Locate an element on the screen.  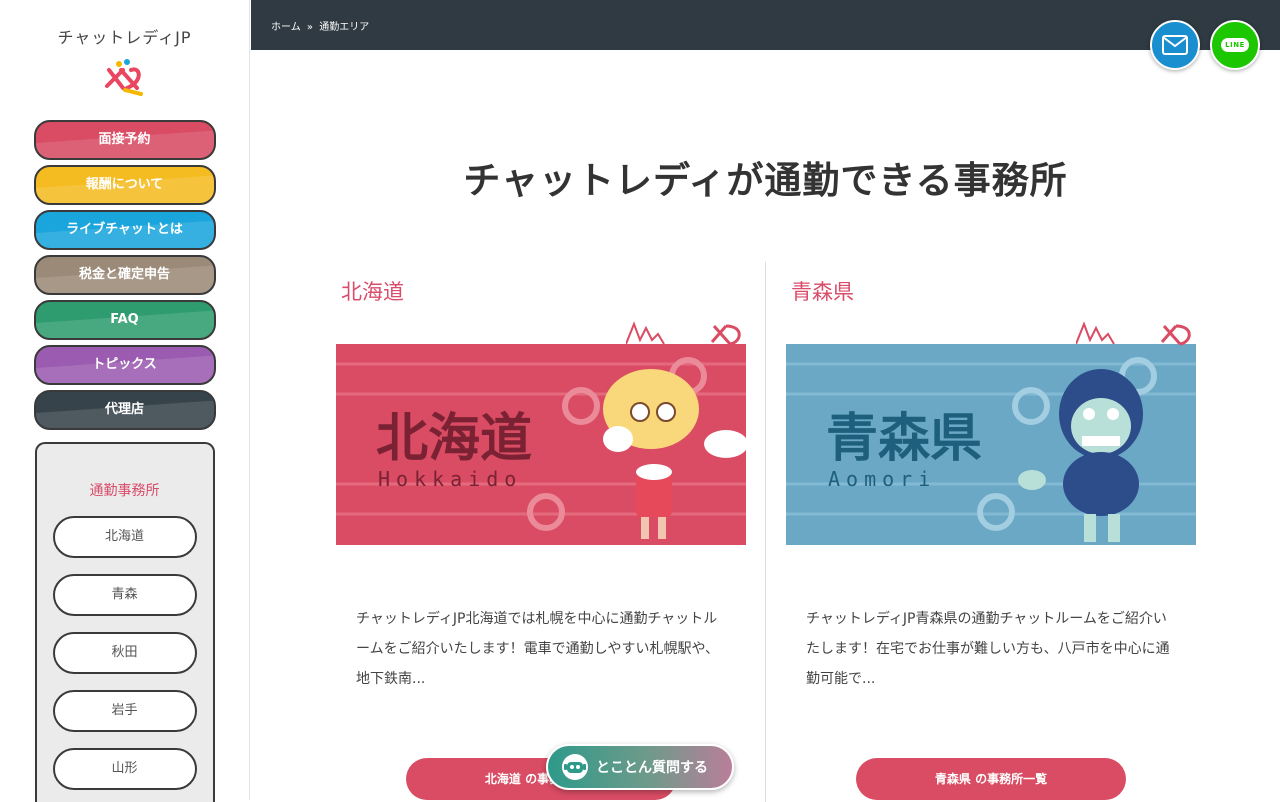
menu-label: ライブチャットとは is located at coordinates (124, 229).